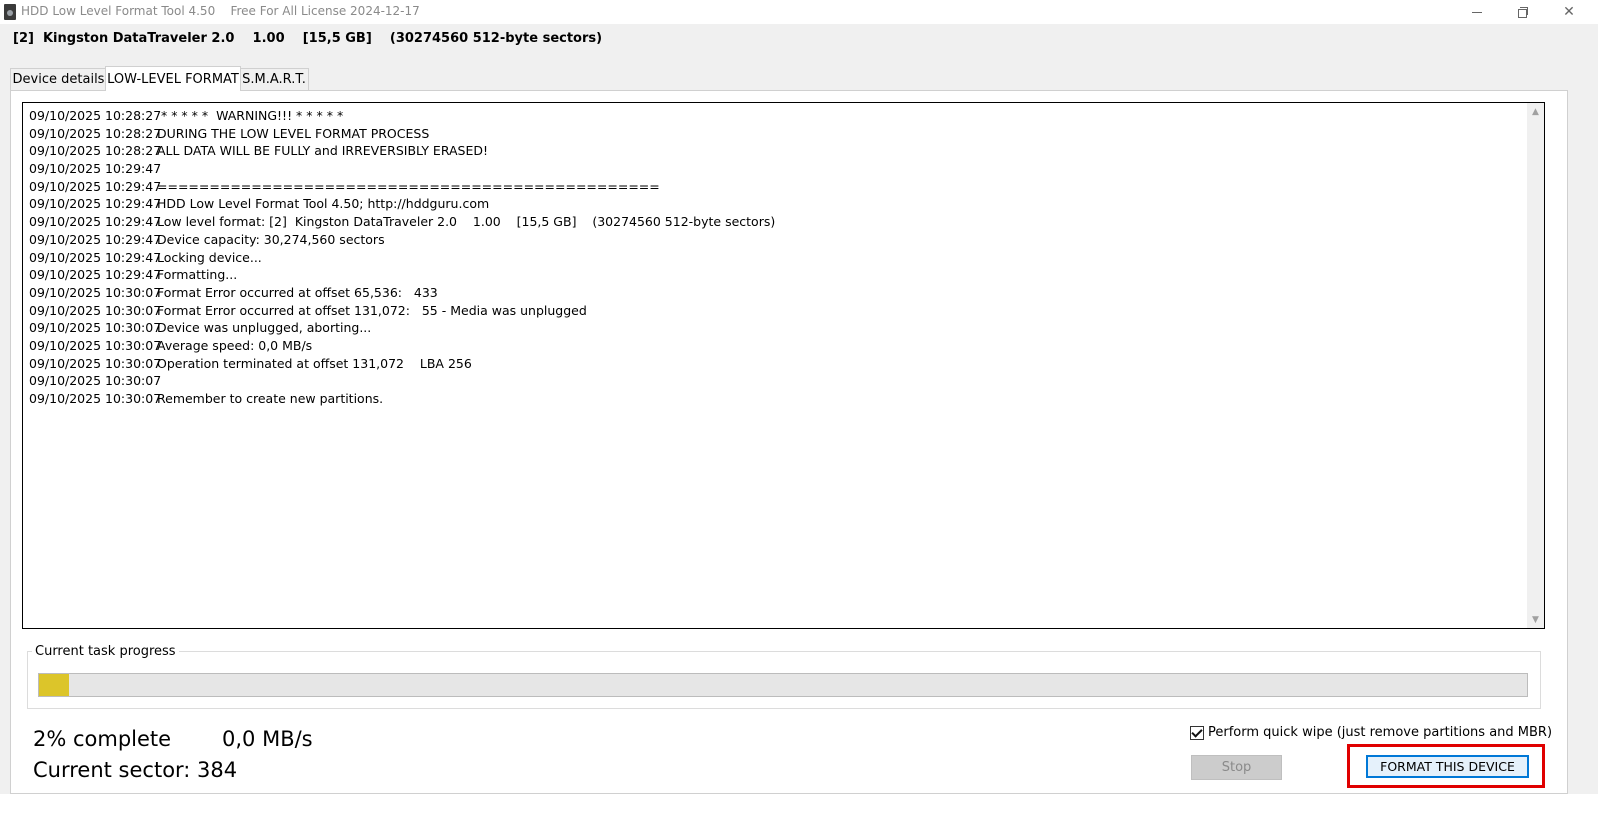 This screenshot has width=1598, height=820. I want to click on close-button: ✕, so click(1569, 12).